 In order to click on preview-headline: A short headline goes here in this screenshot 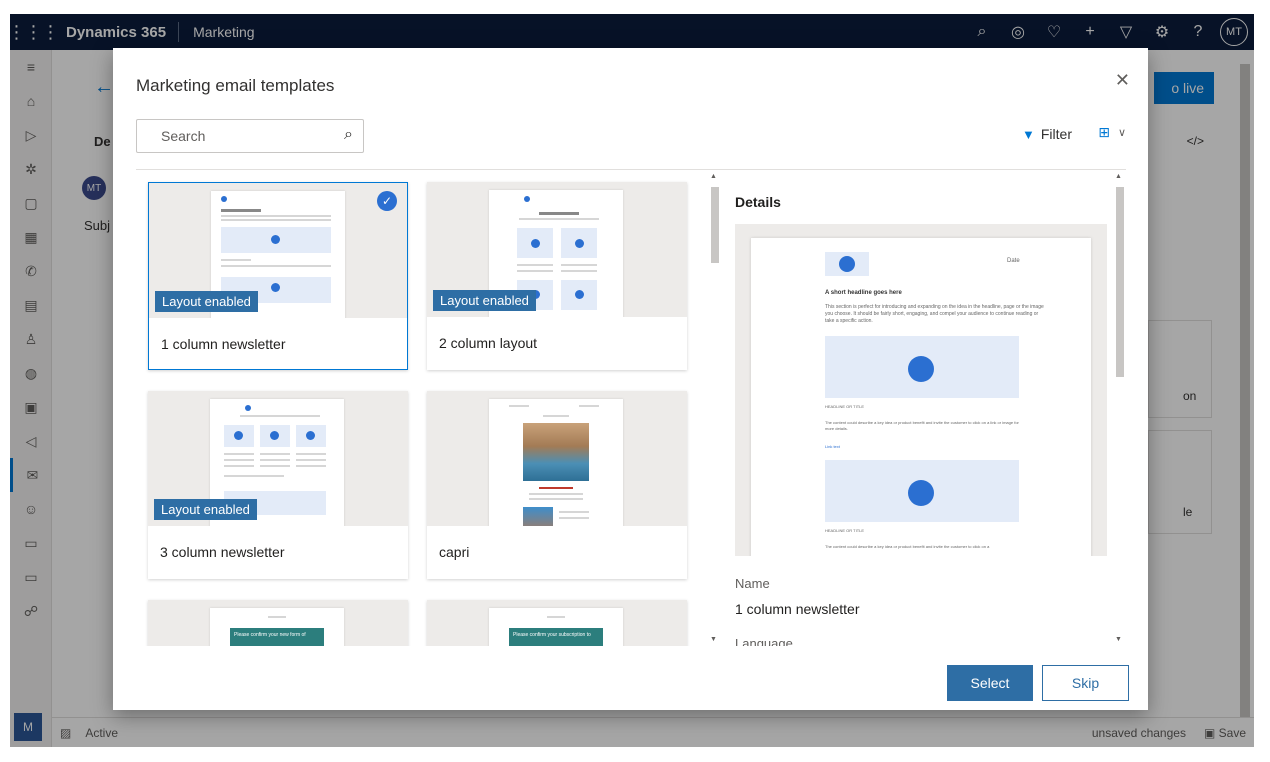, I will do `click(863, 293)`.